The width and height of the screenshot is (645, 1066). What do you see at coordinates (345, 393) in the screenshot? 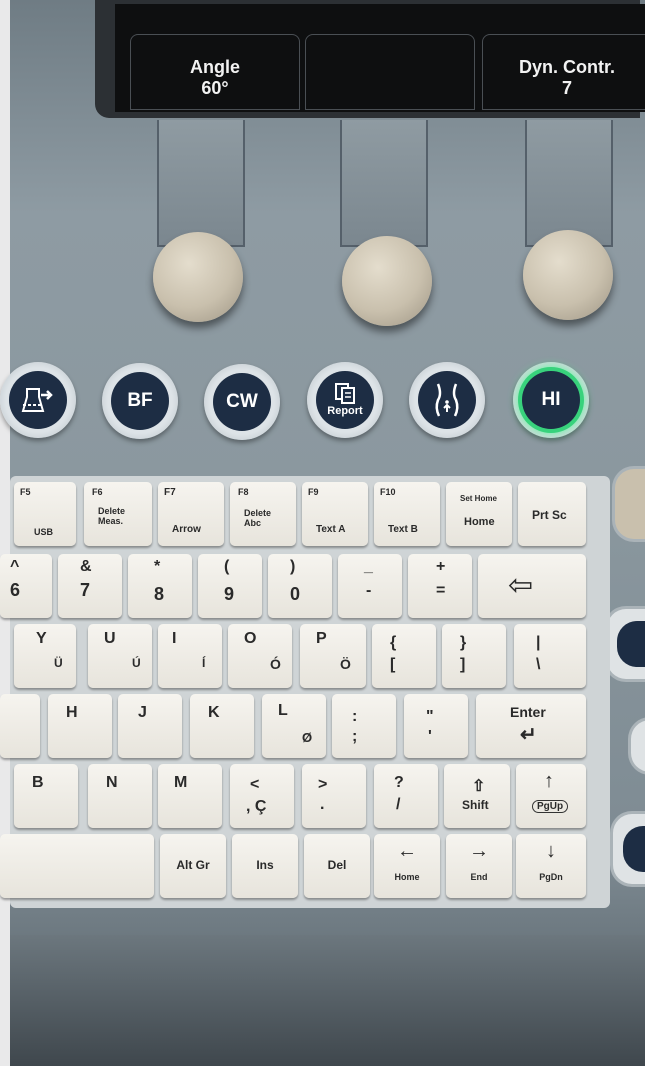
I see `report-pages-icon` at bounding box center [345, 393].